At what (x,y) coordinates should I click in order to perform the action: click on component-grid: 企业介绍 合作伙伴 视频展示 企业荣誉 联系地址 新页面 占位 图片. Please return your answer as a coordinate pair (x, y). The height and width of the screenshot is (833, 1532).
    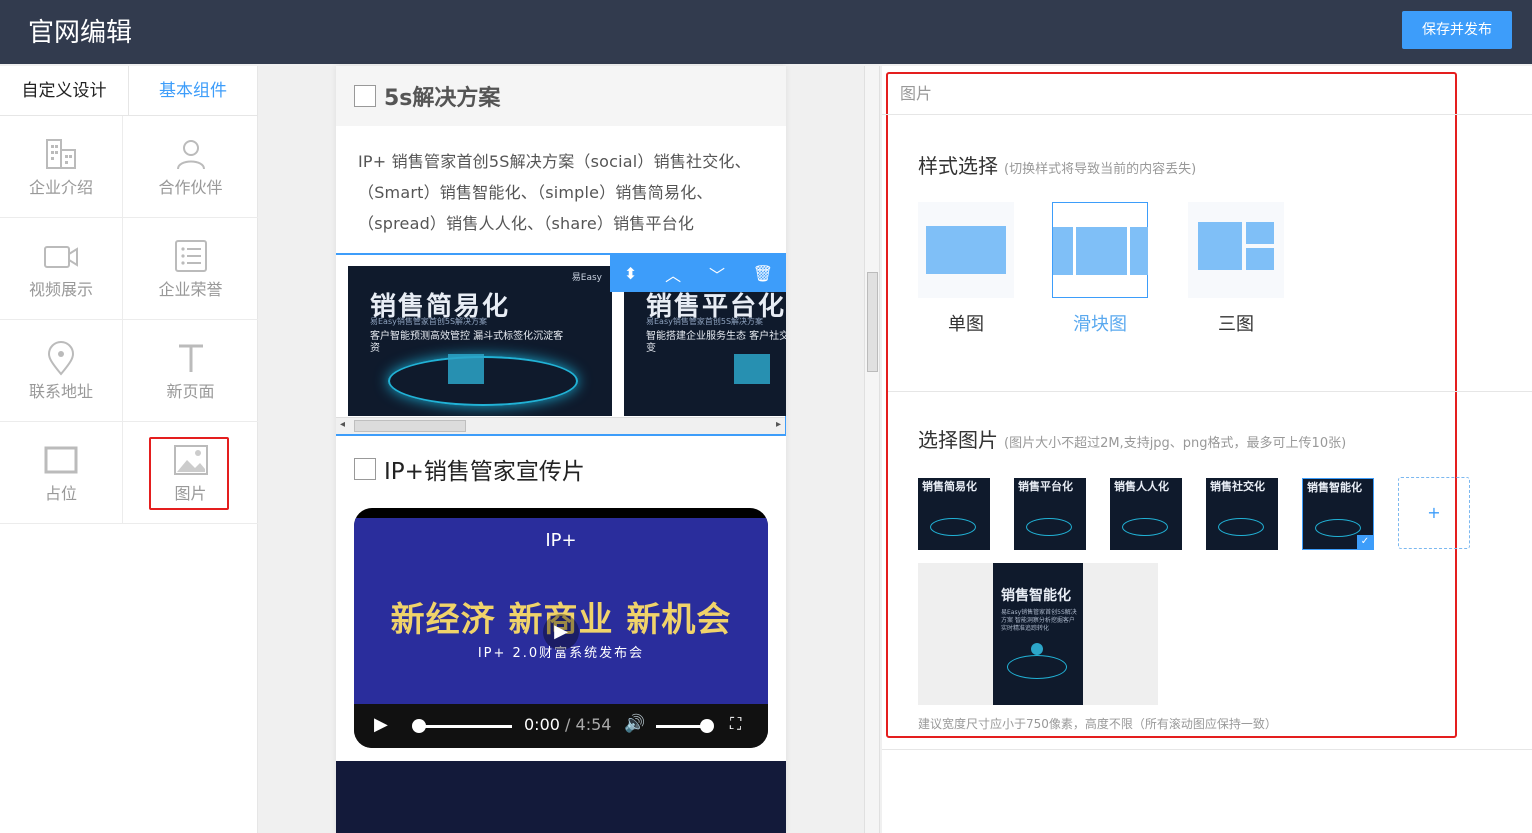
    Looking at the image, I should click on (129, 320).